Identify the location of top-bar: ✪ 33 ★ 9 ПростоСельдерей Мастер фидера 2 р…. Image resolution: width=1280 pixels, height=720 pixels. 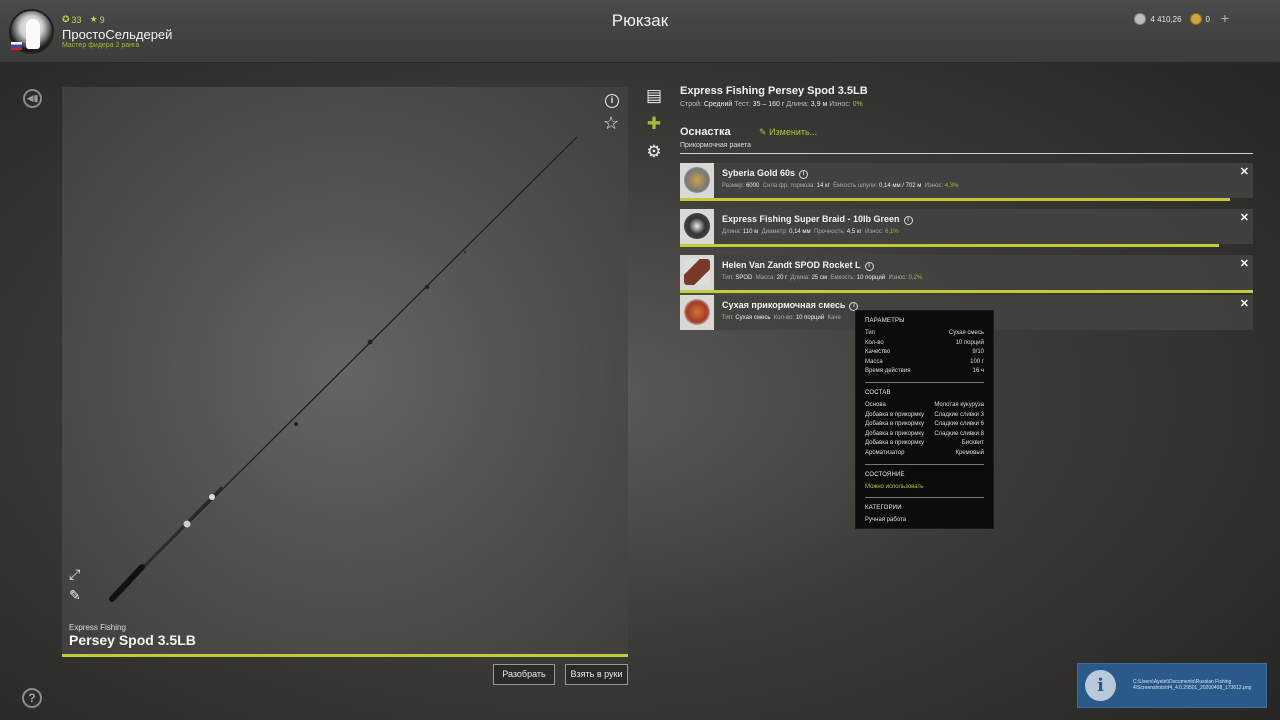
(640, 31).